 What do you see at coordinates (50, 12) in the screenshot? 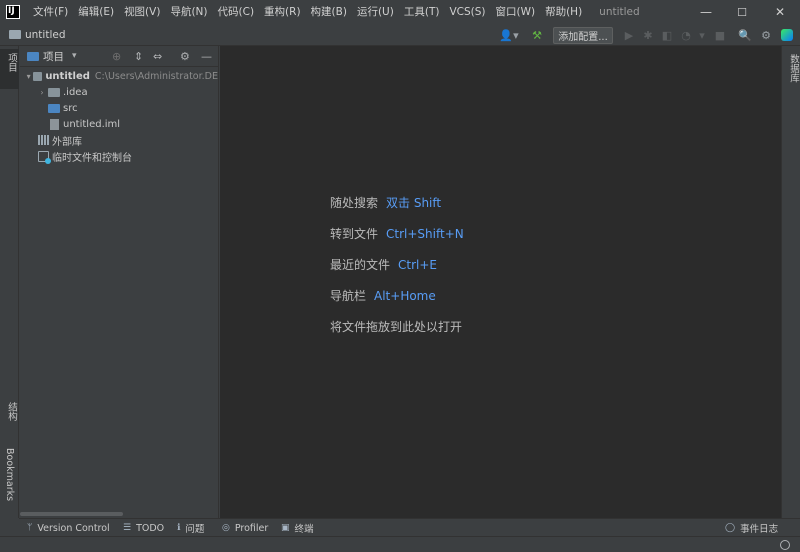
I see `menu-file: 文件(F)` at bounding box center [50, 12].